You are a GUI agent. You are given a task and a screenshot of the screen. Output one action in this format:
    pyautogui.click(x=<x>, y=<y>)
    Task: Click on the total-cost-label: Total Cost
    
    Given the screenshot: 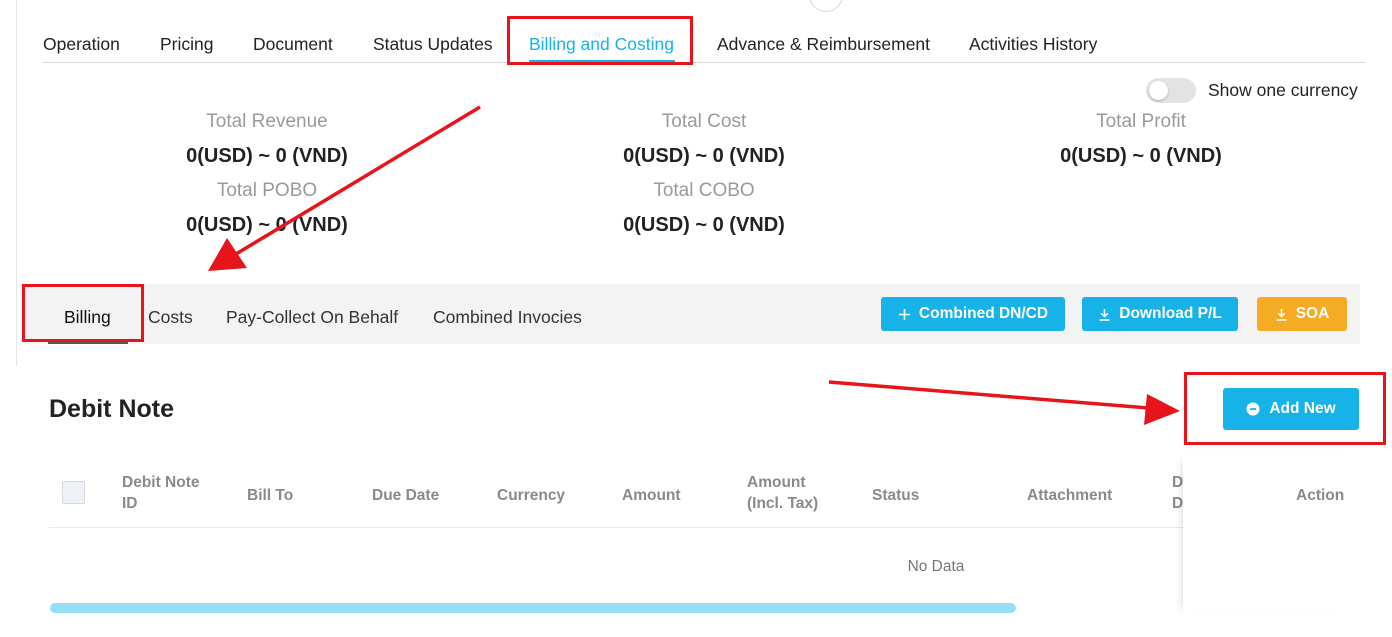 What is the action you would take?
    pyautogui.click(x=704, y=121)
    